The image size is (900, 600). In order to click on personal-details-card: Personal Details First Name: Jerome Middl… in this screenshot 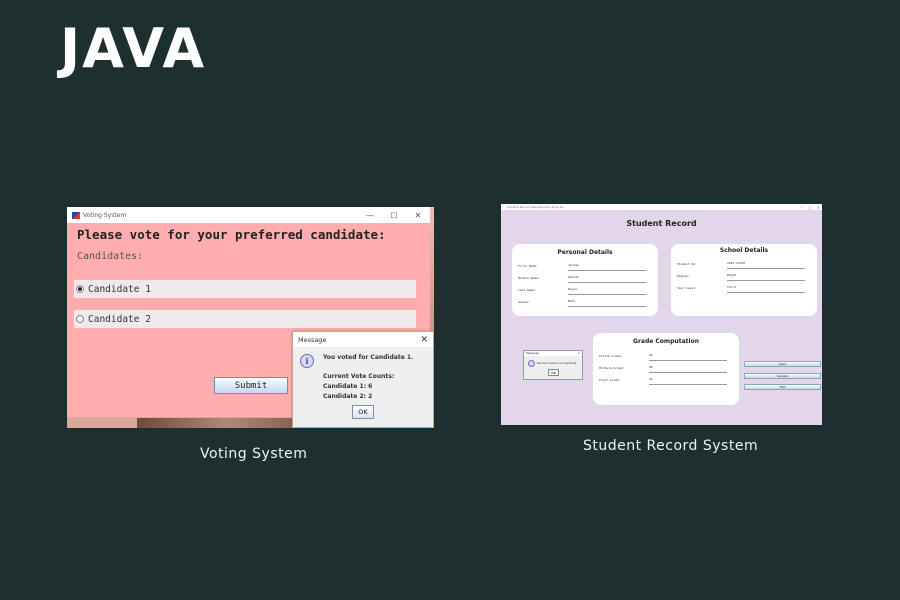, I will do `click(585, 280)`.